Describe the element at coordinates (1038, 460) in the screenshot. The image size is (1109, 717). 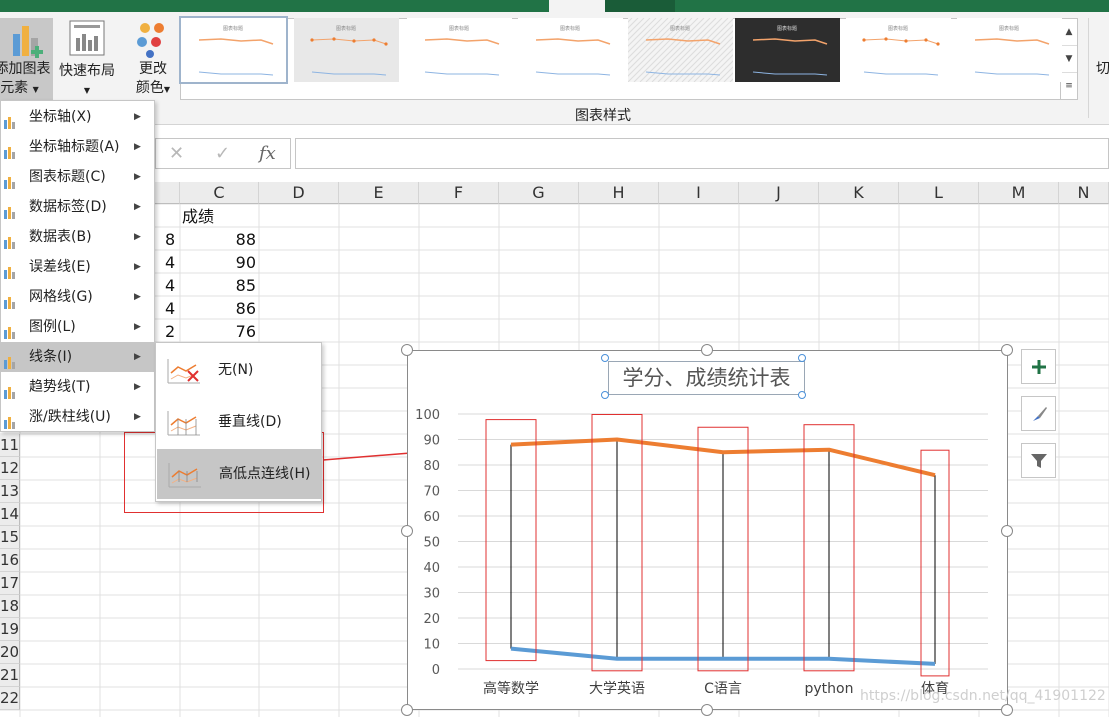
I see `chart-filters-button` at that location.